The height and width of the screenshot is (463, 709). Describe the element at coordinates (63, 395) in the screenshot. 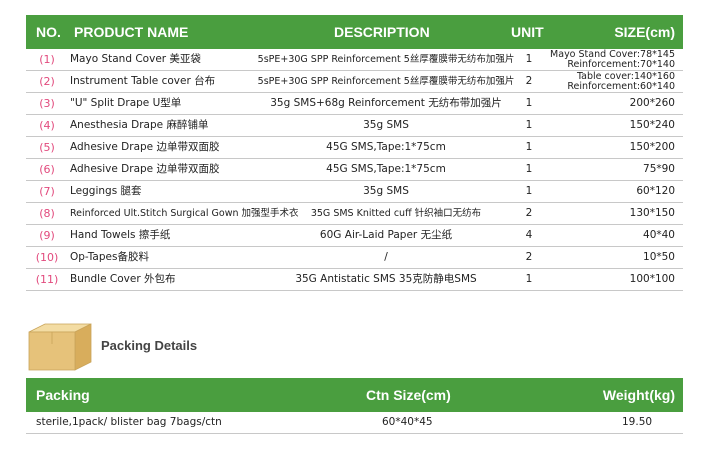

I see `header-packing: Packing` at that location.